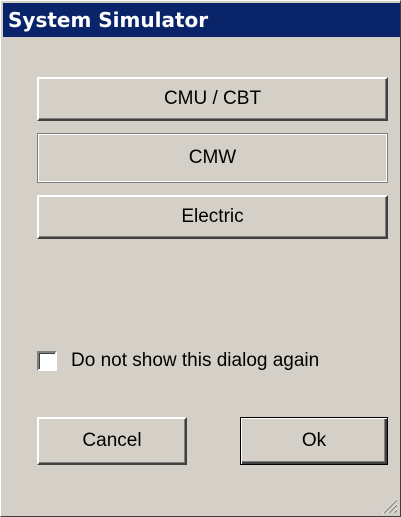 The height and width of the screenshot is (517, 401). Describe the element at coordinates (389, 505) in the screenshot. I see `resize-grip-icon` at that location.